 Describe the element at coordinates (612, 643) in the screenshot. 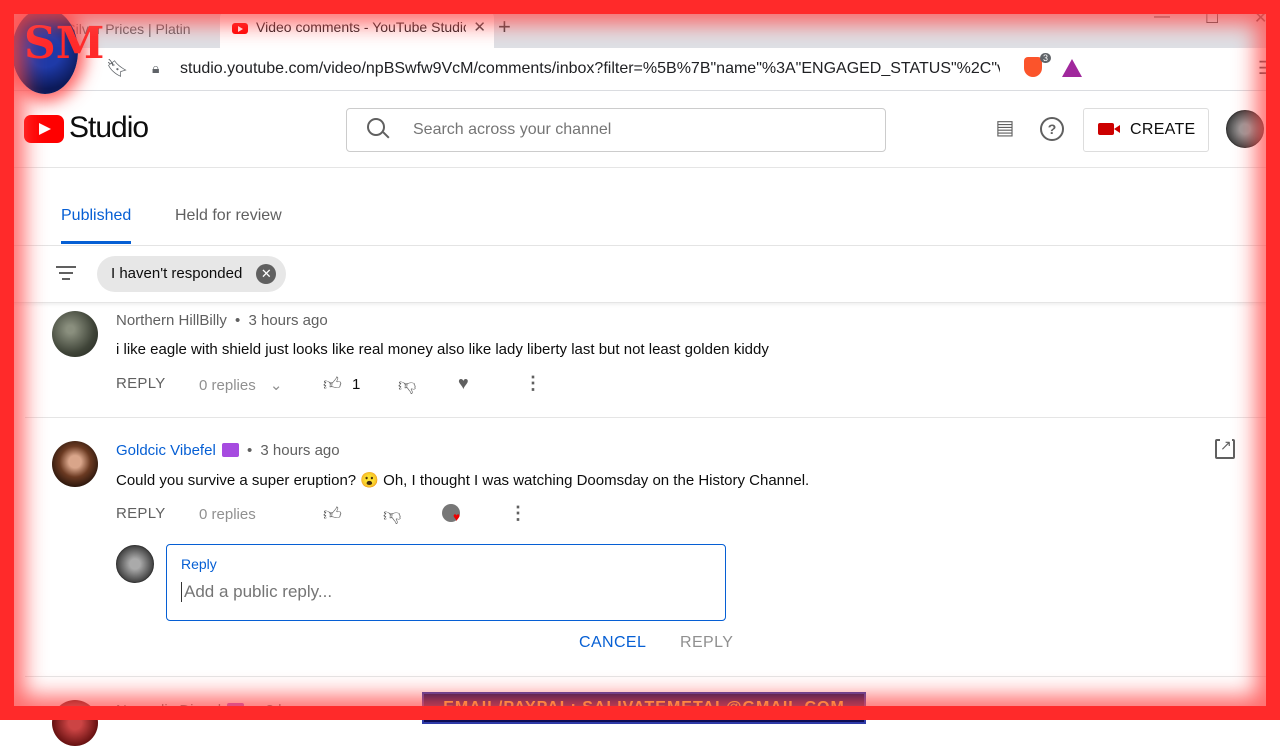

I see `cancel-button: CANCEL` at that location.